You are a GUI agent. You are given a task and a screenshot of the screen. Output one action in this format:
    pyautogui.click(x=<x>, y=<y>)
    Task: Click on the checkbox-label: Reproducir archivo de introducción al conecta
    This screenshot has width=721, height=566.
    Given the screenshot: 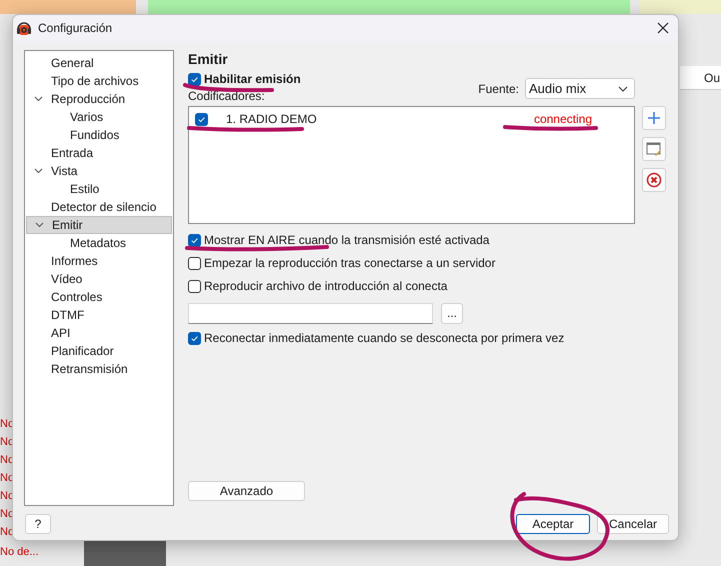 What is the action you would take?
    pyautogui.click(x=326, y=286)
    